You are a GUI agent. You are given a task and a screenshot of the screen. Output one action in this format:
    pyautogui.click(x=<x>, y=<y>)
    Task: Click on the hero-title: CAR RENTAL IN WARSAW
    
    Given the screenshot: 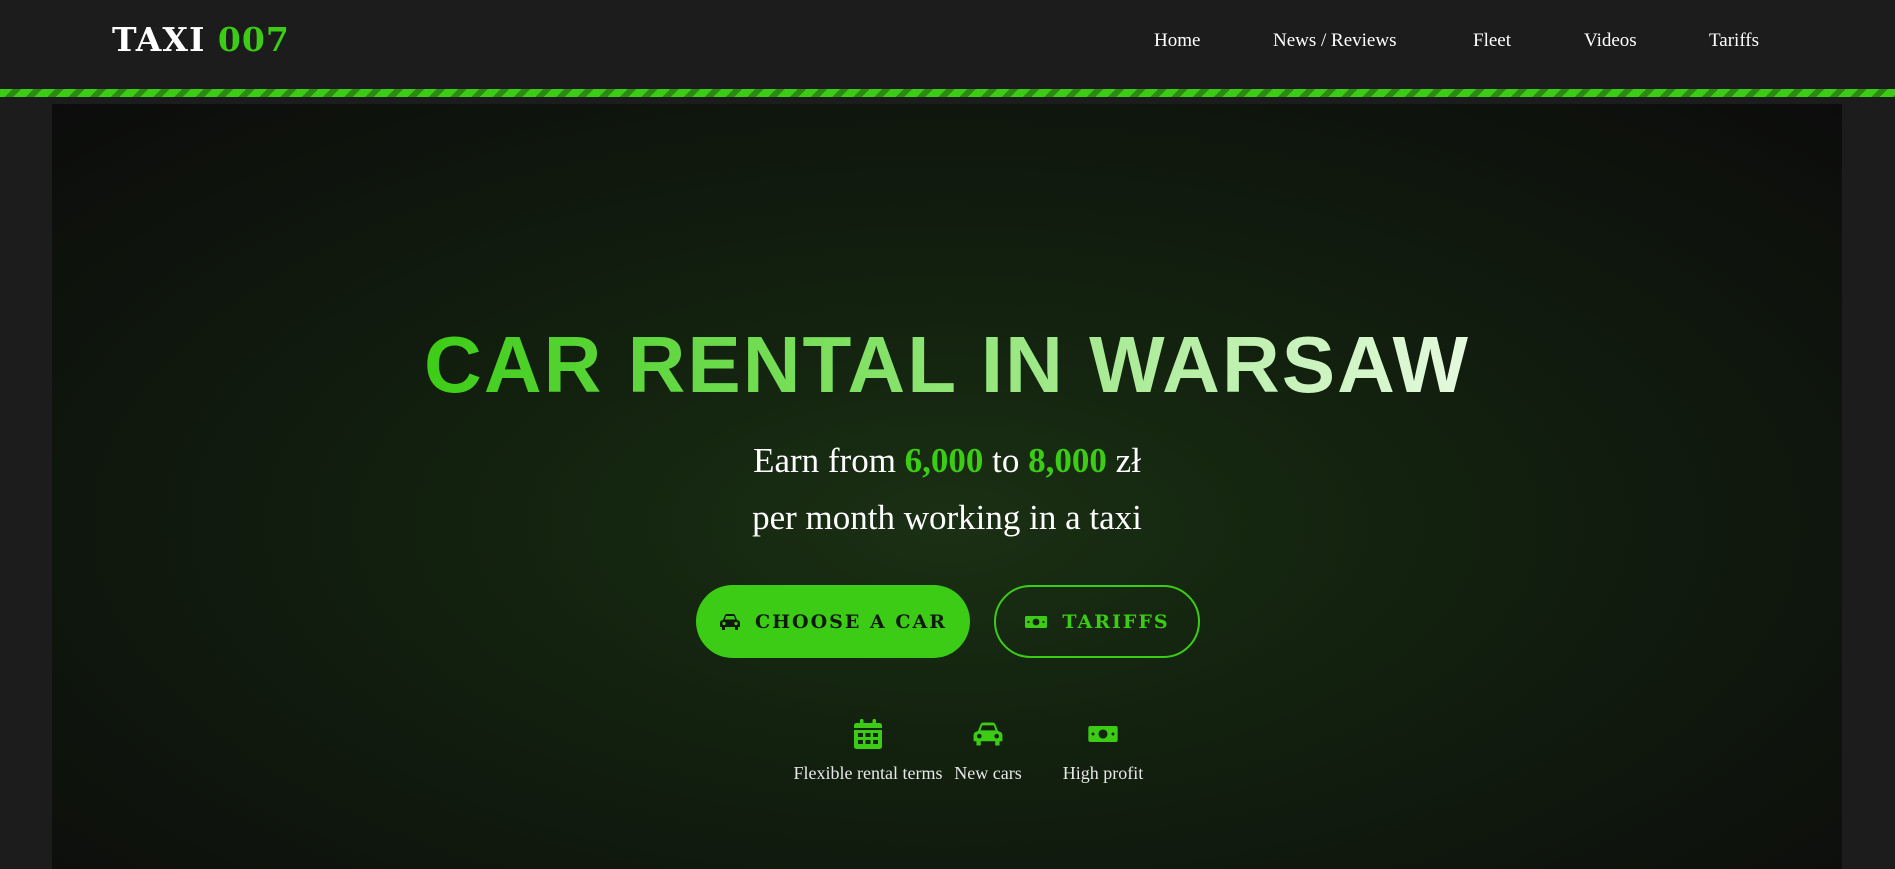 What is the action you would take?
    pyautogui.click(x=947, y=365)
    